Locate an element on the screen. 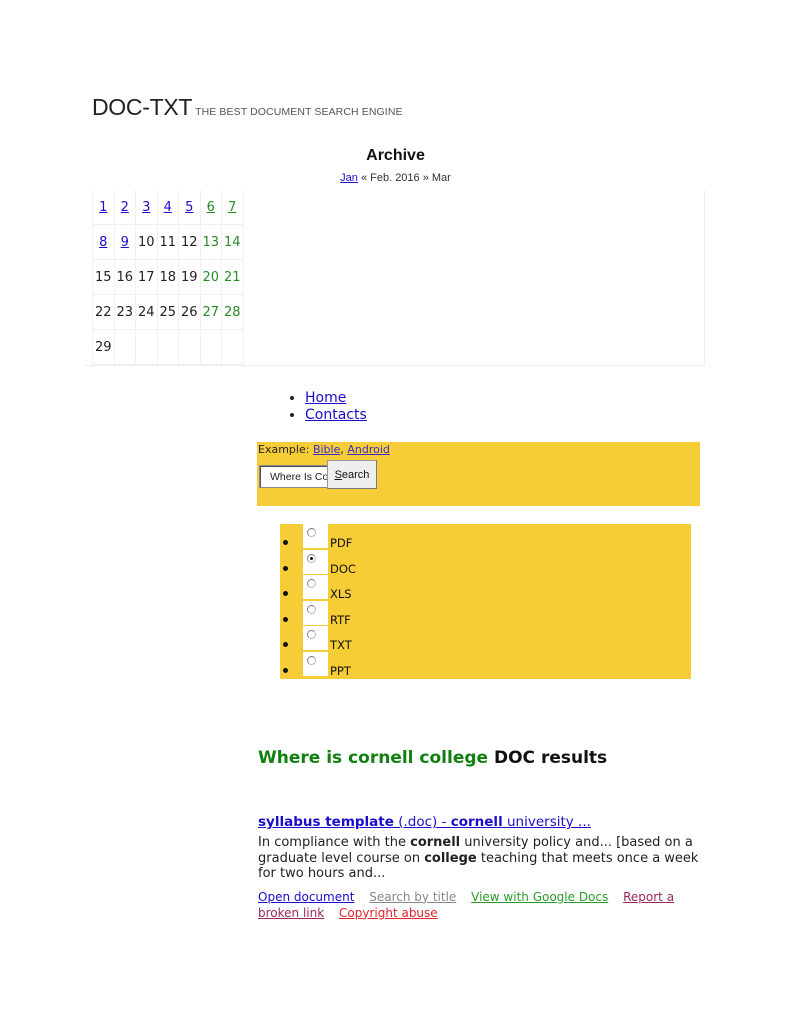 The height and width of the screenshot is (1024, 791). calendar-week: 8 9 10 11 12 13 14 is located at coordinates (168, 242).